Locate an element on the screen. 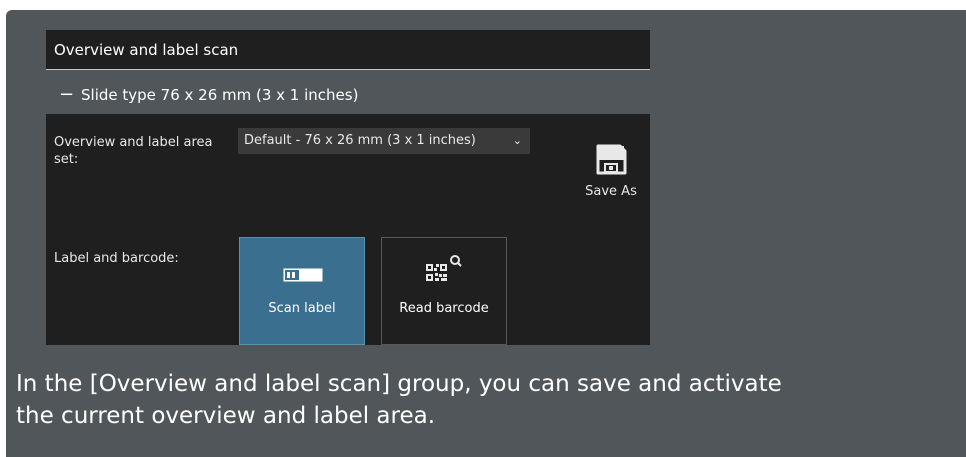 The height and width of the screenshot is (457, 966). read-barcode-text: Read barcode is located at coordinates (444, 308).